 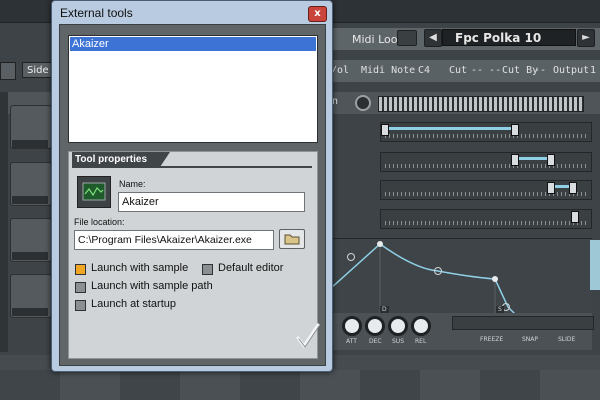 I want to click on release-knob, so click(x=421, y=326).